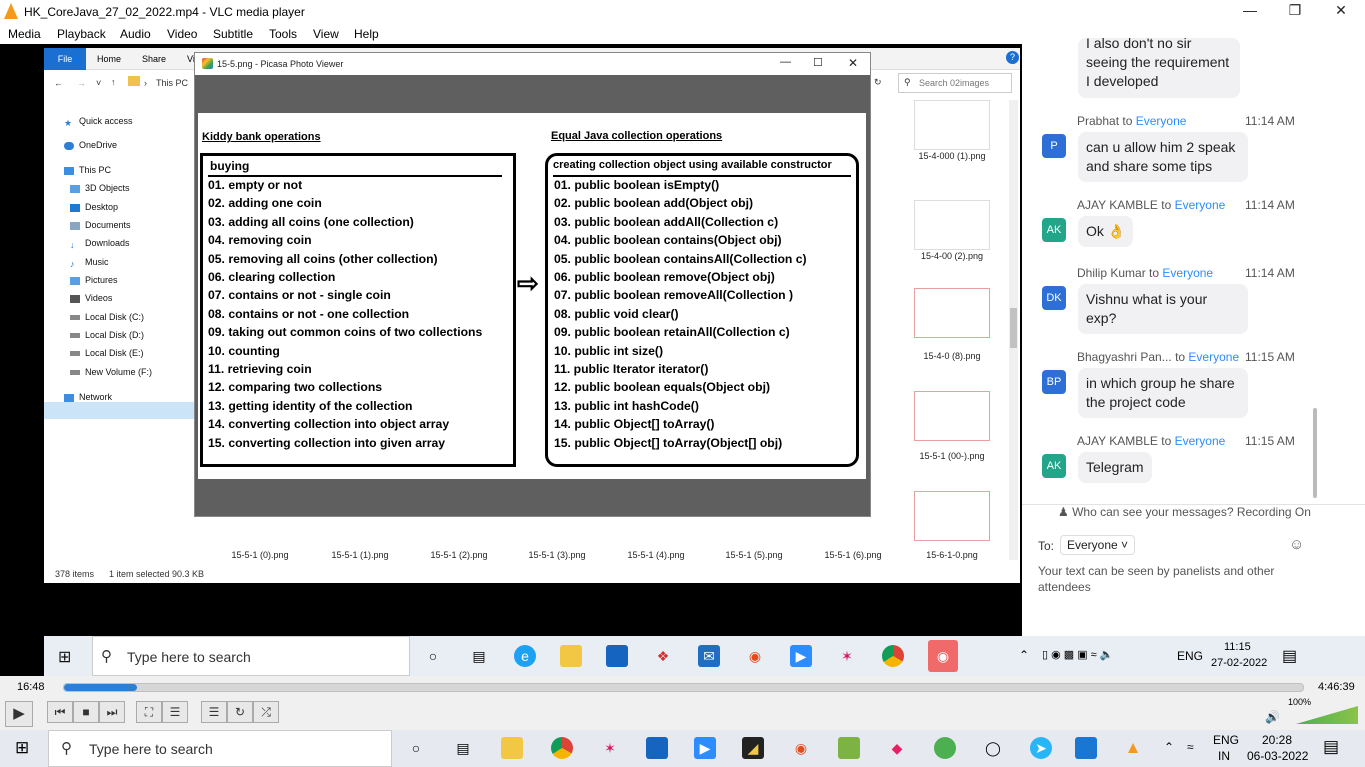 This screenshot has height=767, width=1365. What do you see at coordinates (89, 263) in the screenshot?
I see `sidebar-item-music: ♪ Music` at bounding box center [89, 263].